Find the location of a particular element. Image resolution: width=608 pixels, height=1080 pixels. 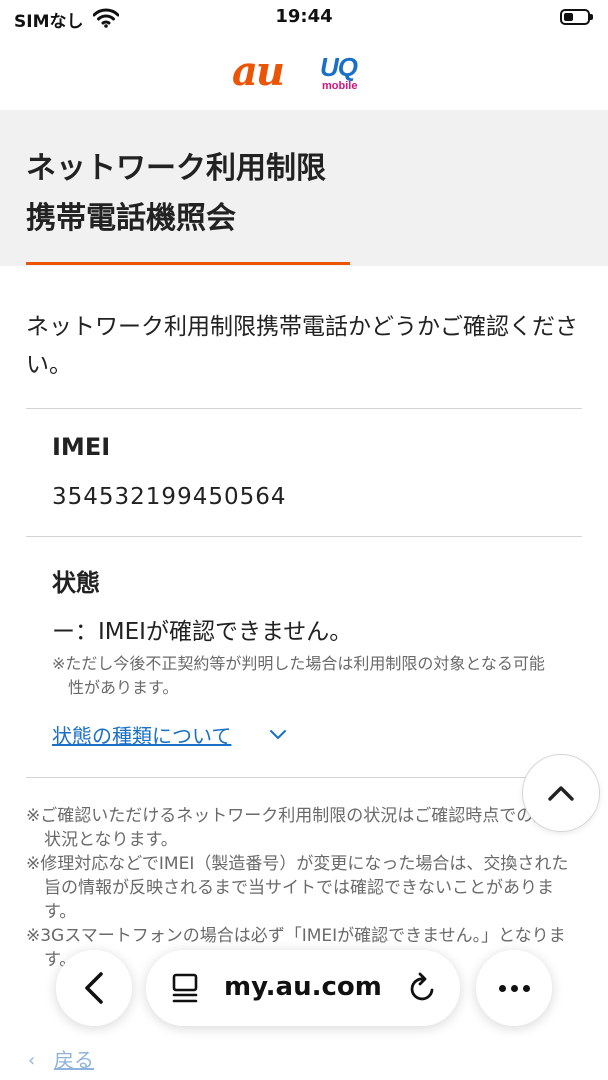

reader-icon is located at coordinates (186, 988).